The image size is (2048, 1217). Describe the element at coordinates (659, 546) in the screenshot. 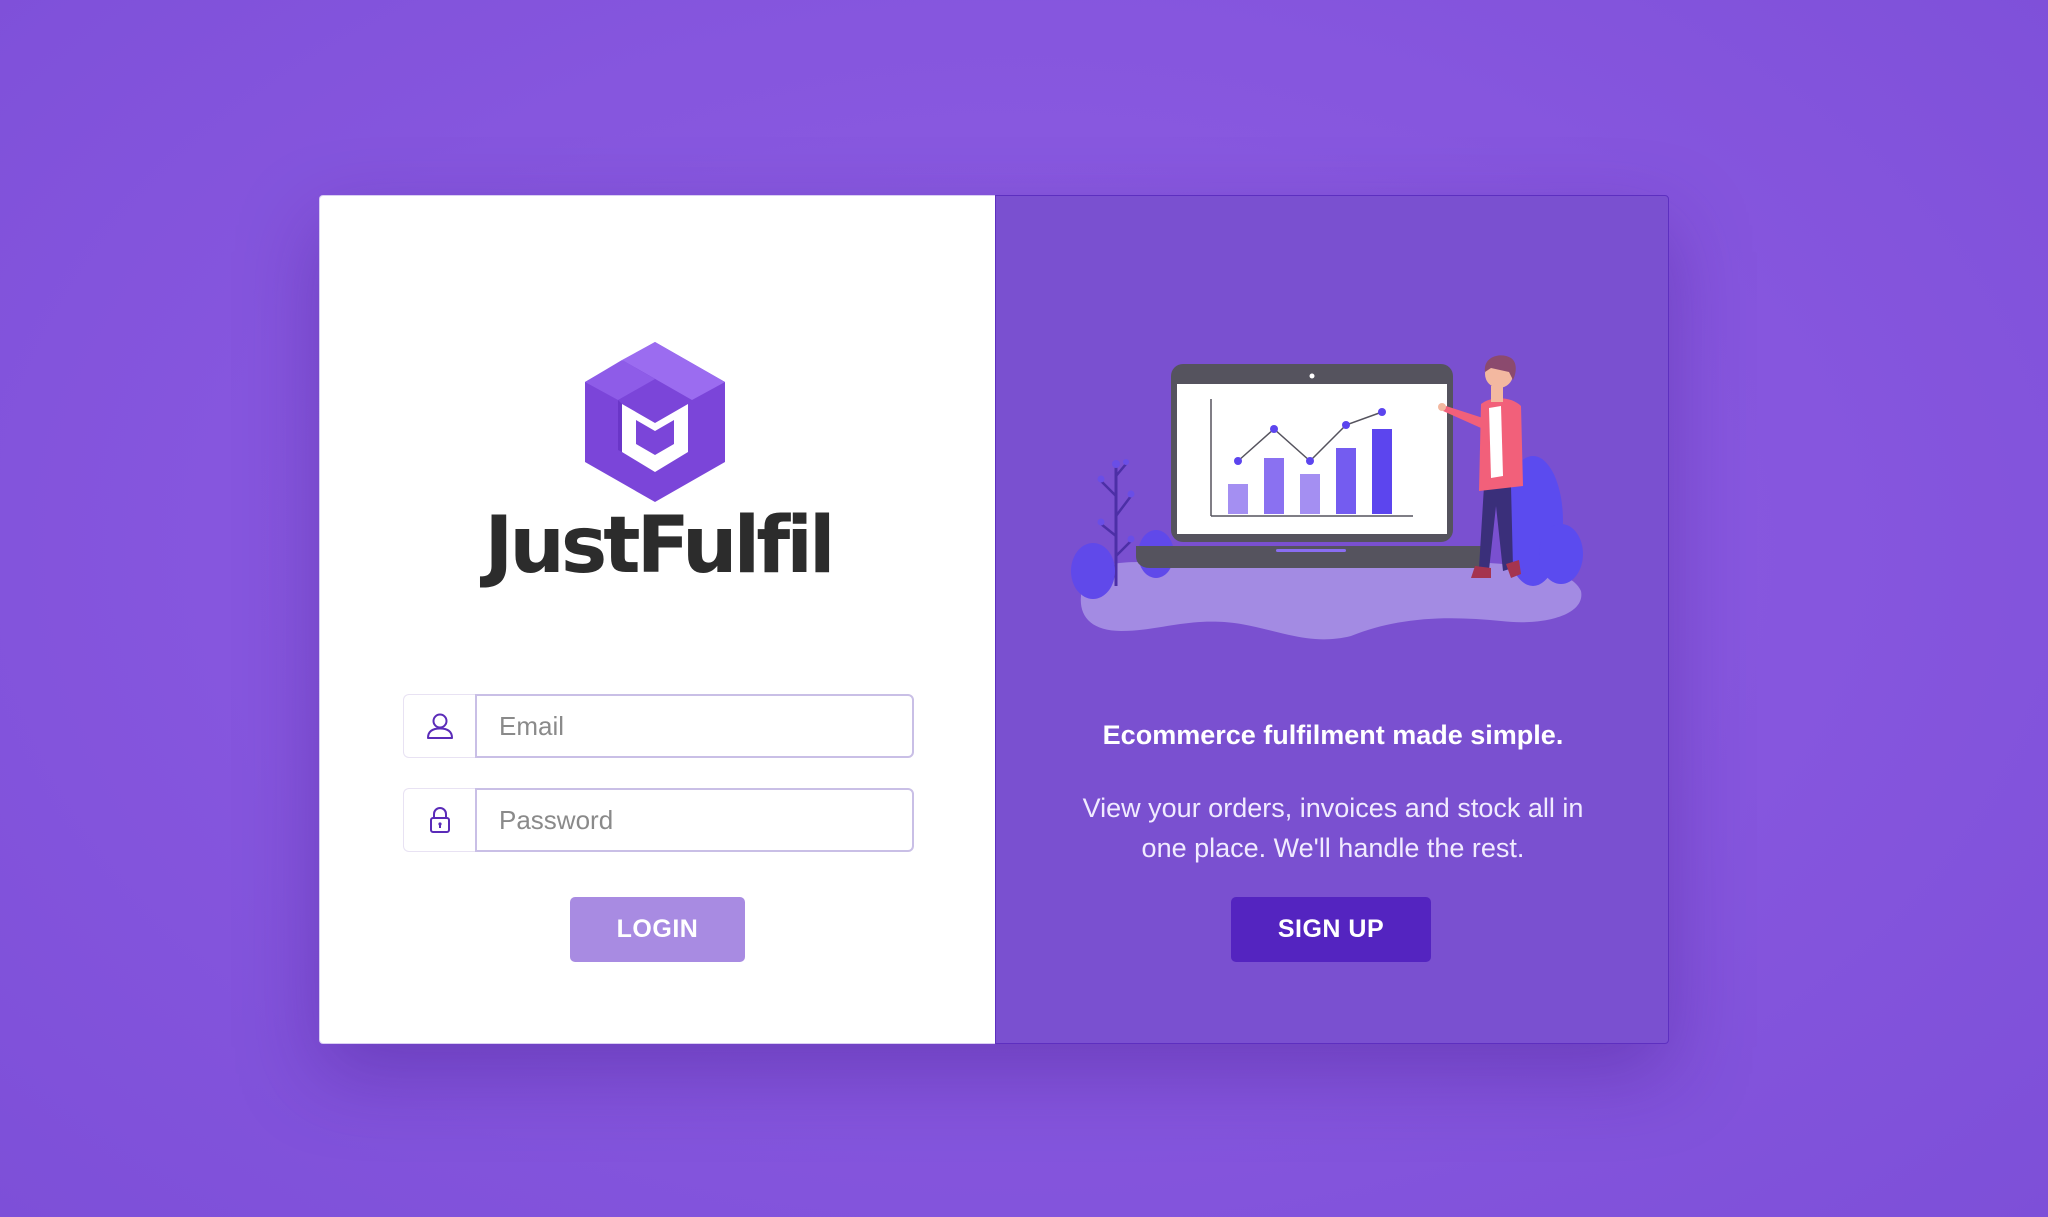

I see `brand-wordmark: JustFulfil` at that location.